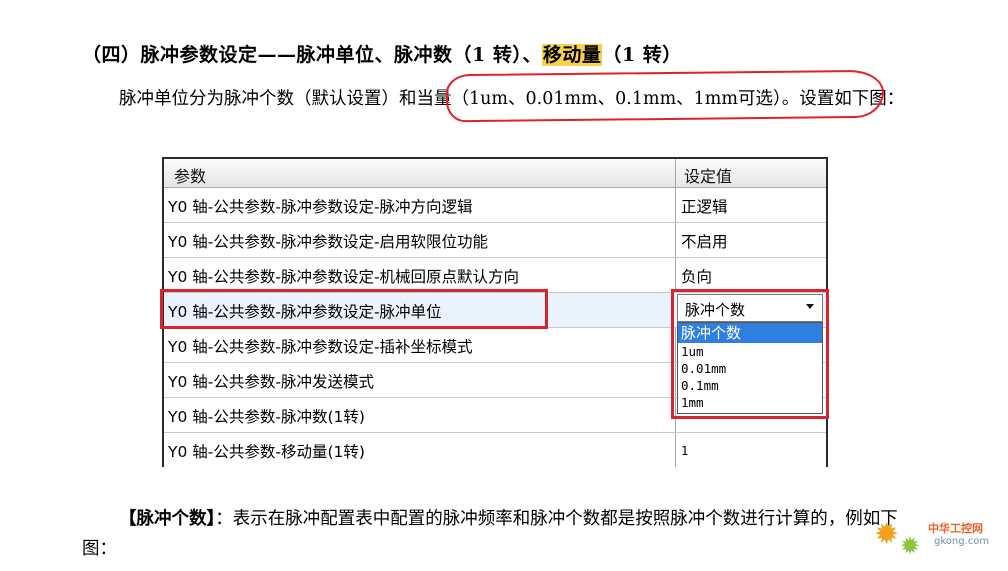 The image size is (1008, 571). I want to click on watermark-en: gkong.com, so click(962, 541).